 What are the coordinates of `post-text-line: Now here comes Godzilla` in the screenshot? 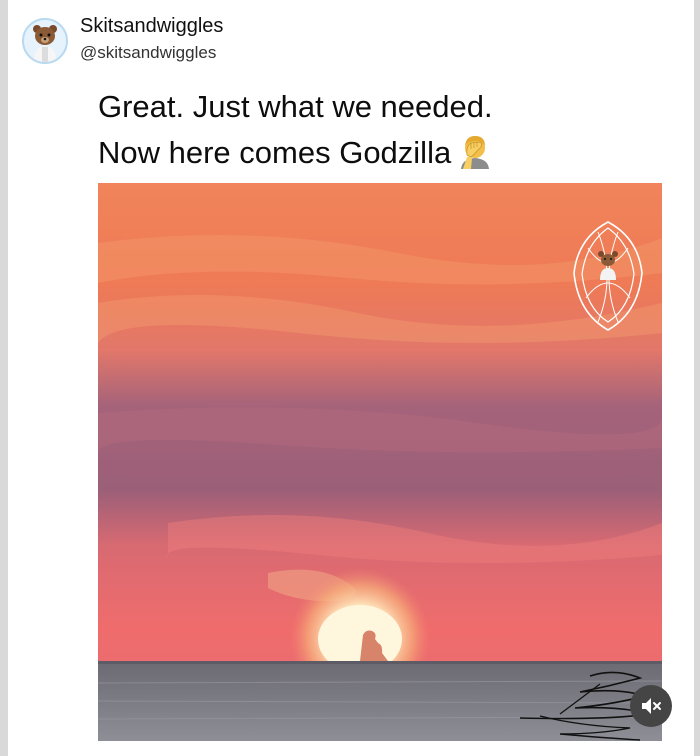 It's located at (295, 156).